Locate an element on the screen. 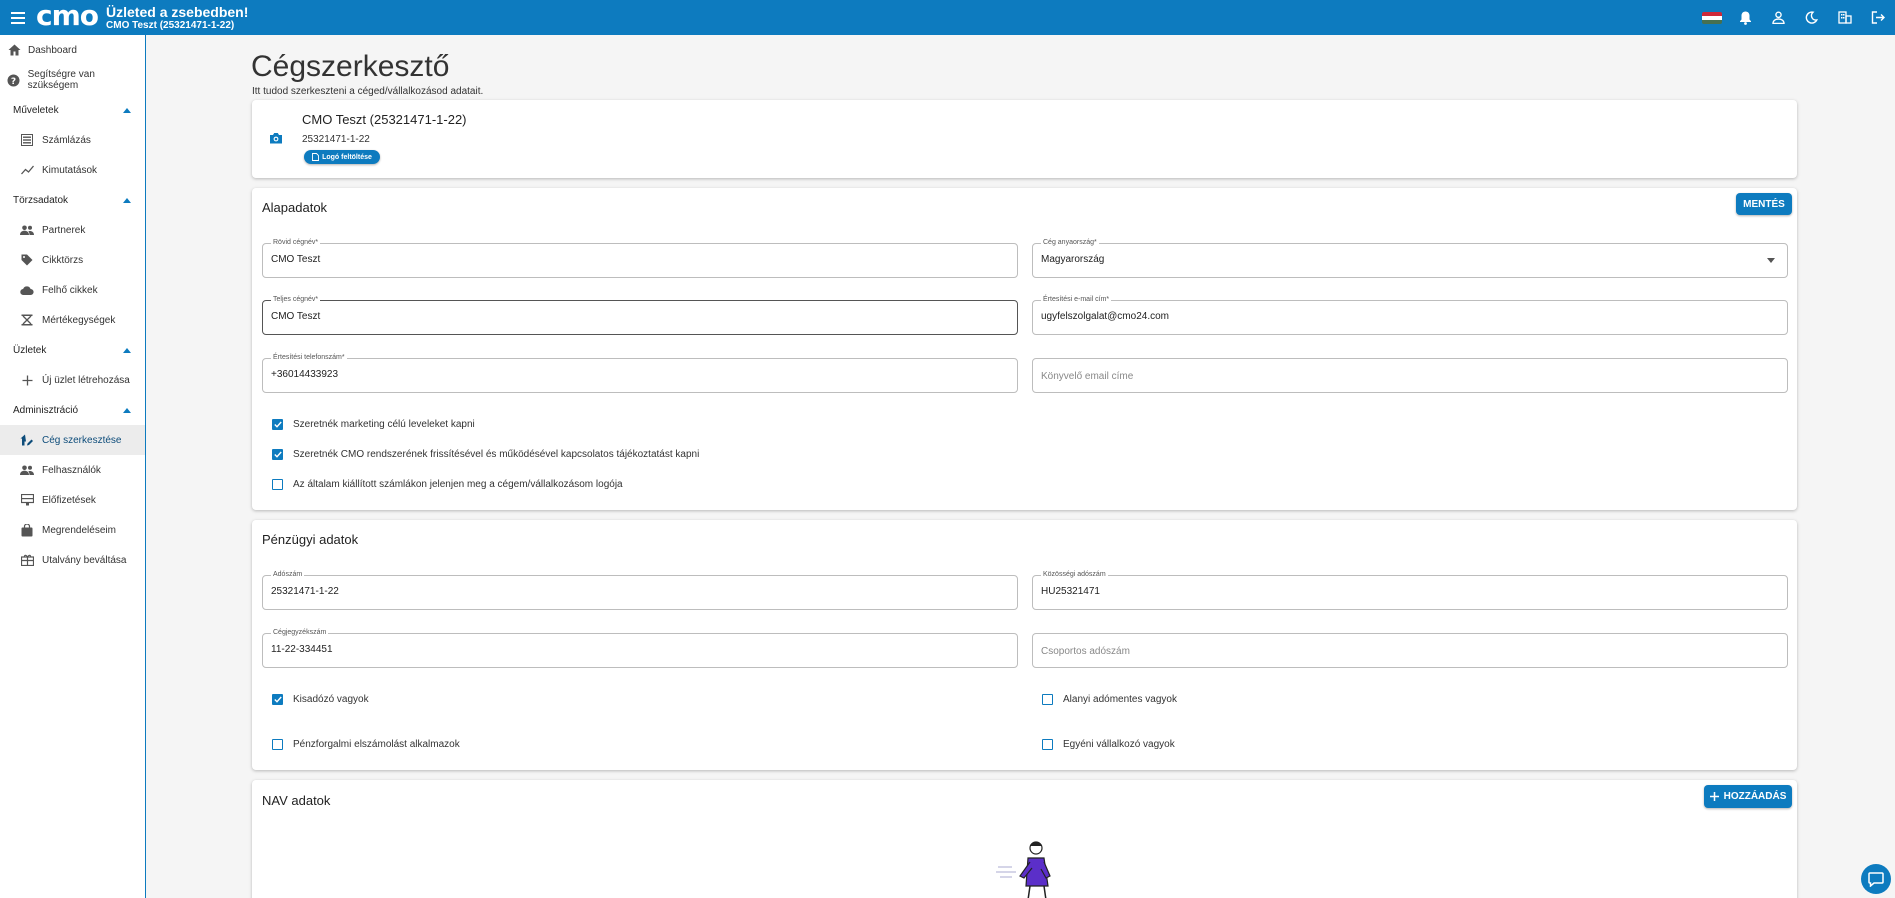 The width and height of the screenshot is (1895, 898). sidebar-item-kimutatasok: Kimutatások is located at coordinates (72, 170).